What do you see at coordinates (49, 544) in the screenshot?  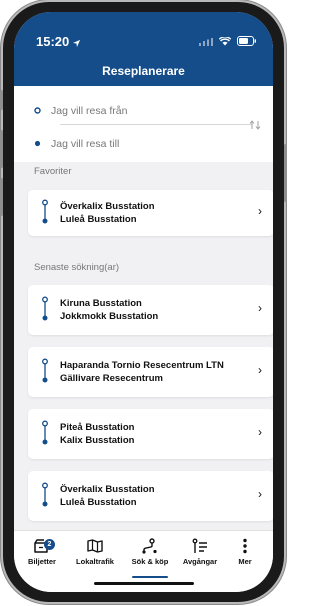 I see `ticket-count-badge: 2` at bounding box center [49, 544].